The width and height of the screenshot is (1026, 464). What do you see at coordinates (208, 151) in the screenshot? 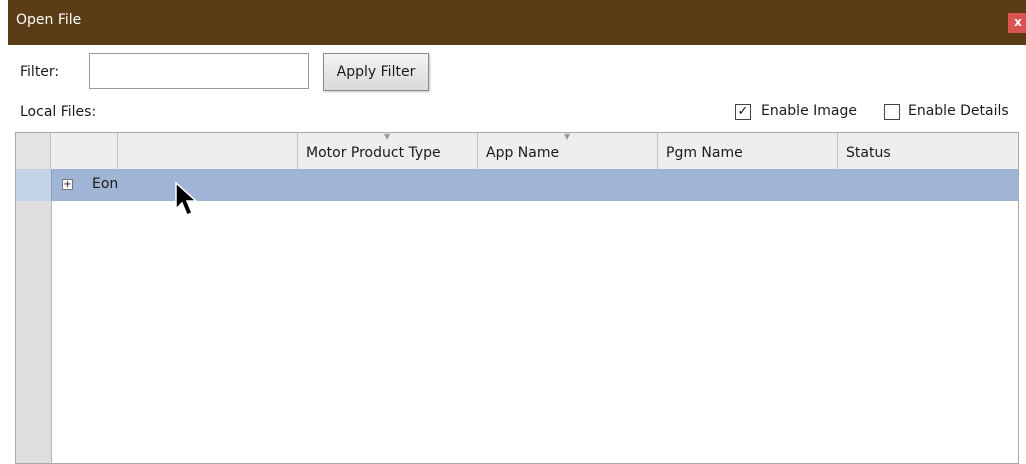
I see `column-header-name` at bounding box center [208, 151].